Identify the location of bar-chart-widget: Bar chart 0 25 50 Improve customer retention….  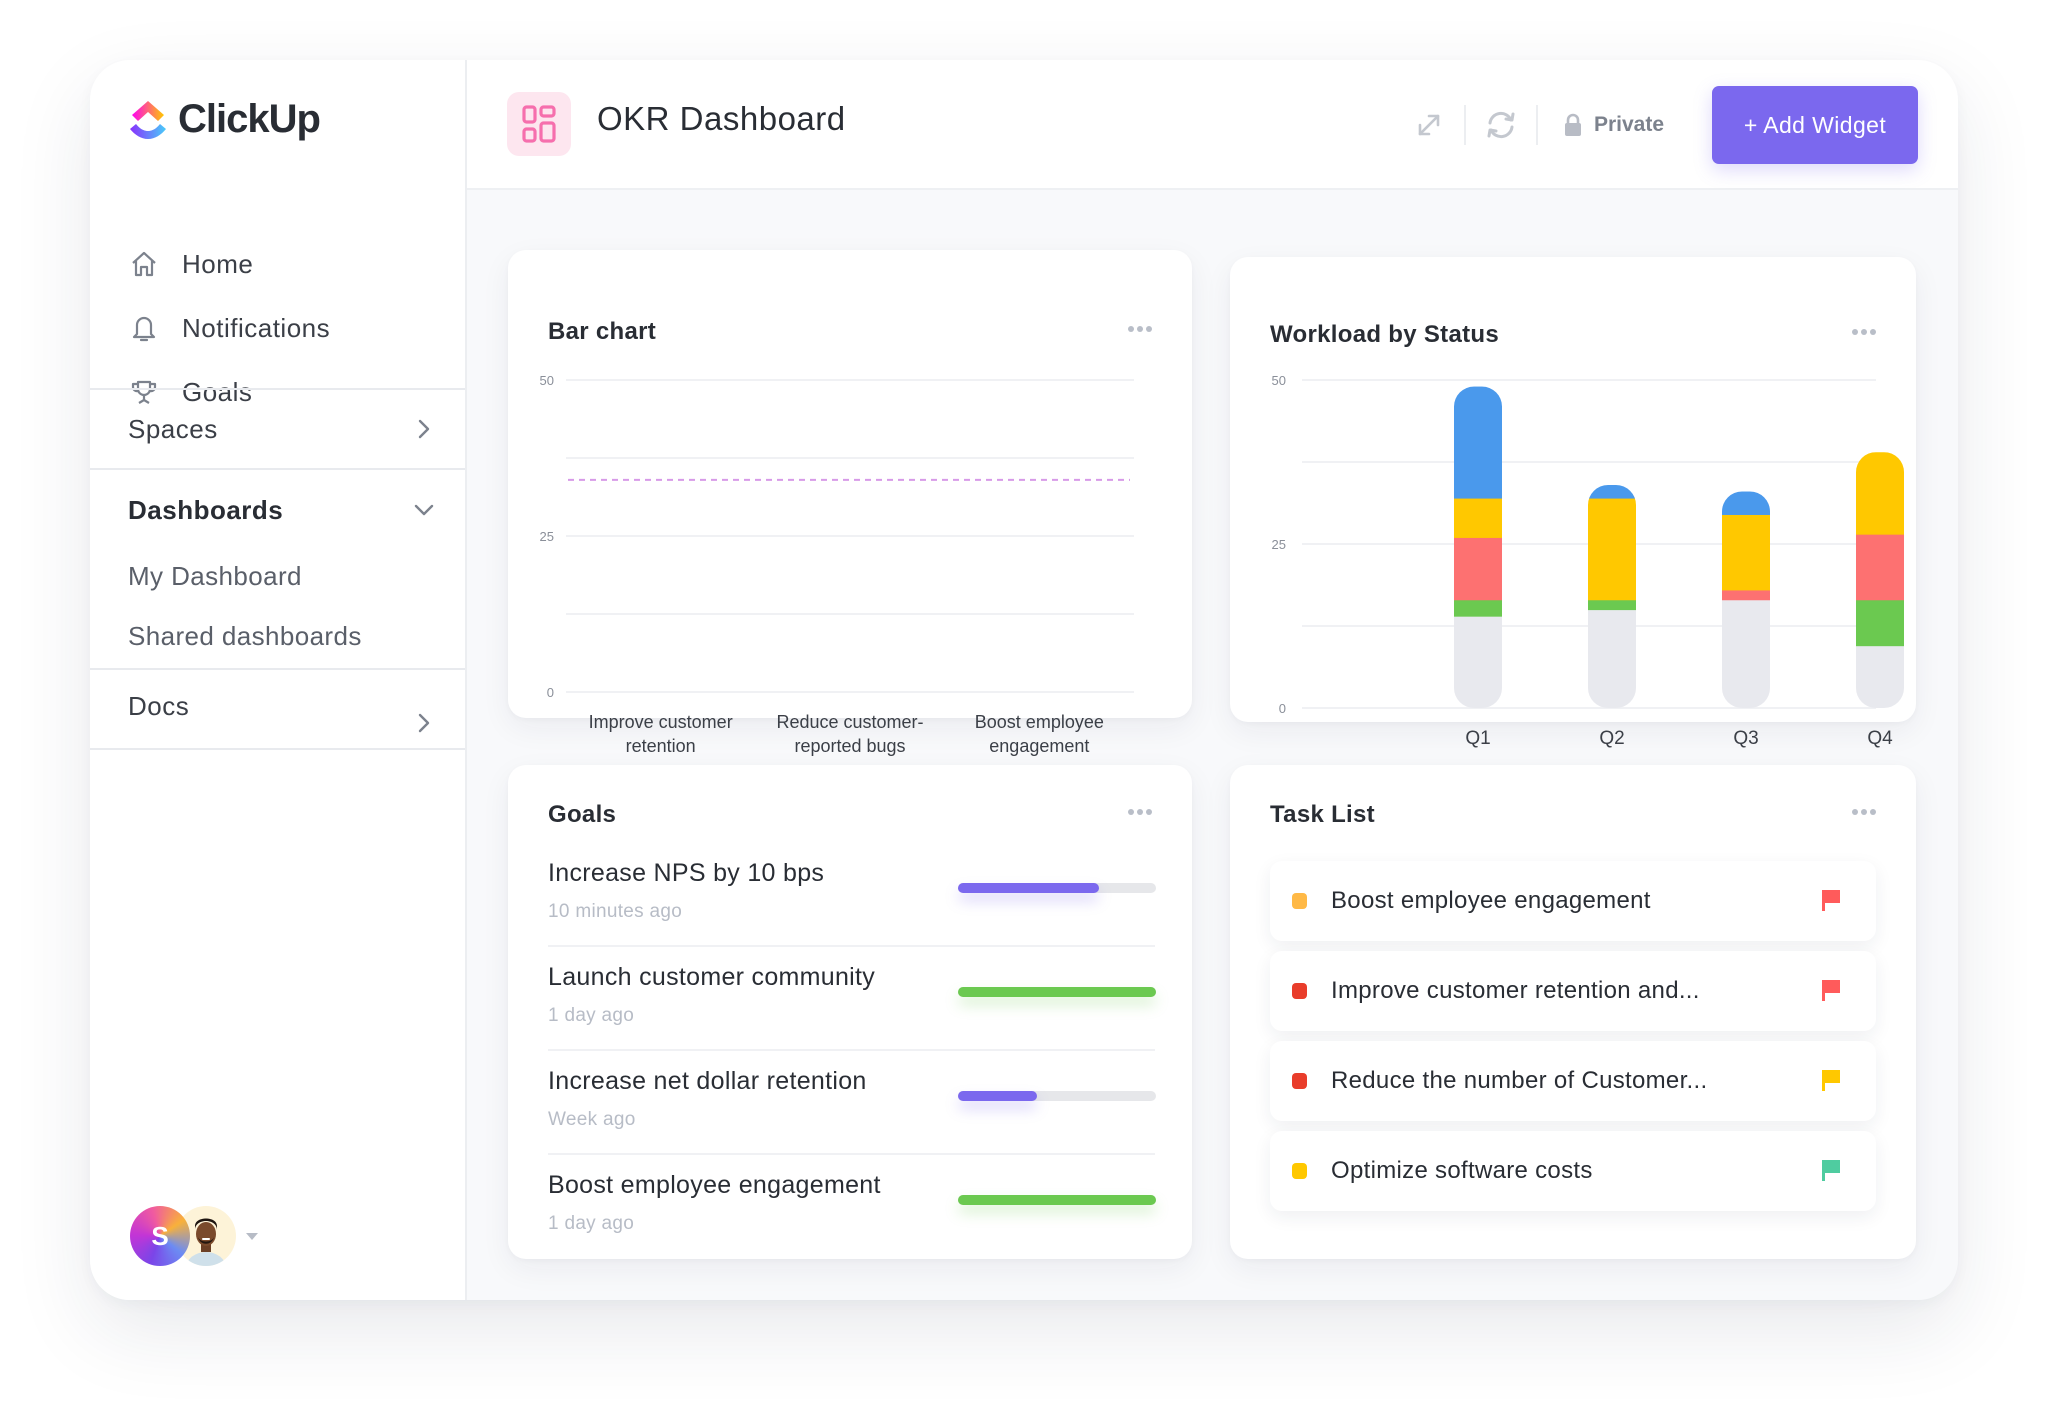
(850, 503).